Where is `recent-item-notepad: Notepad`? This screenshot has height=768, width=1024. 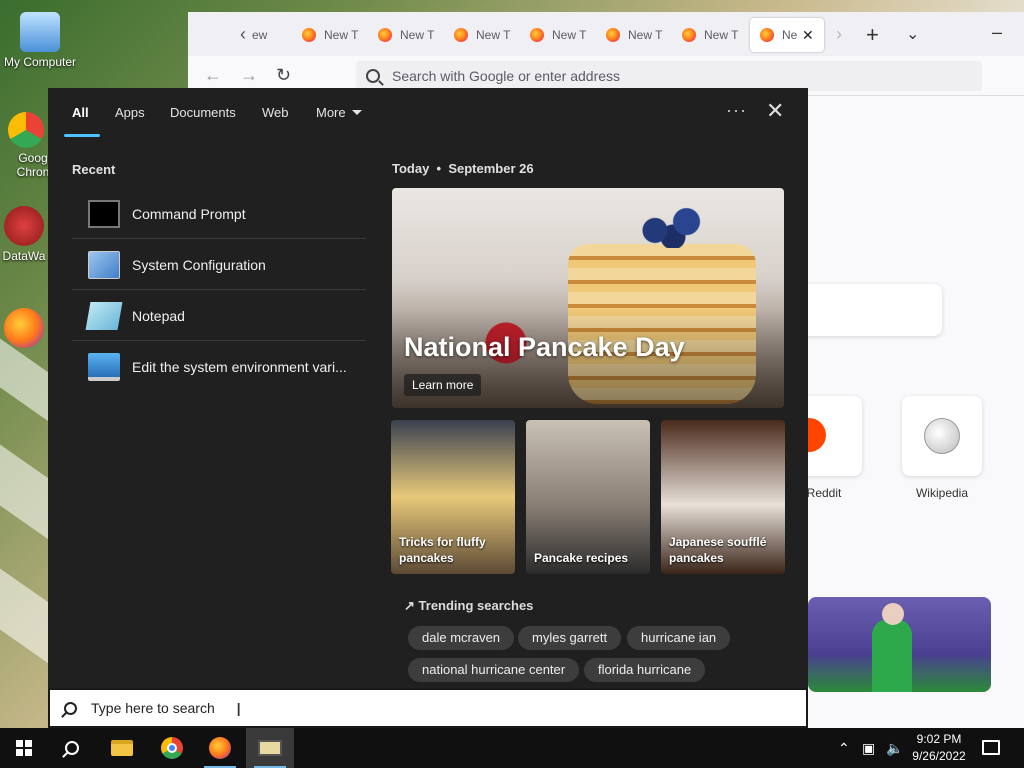 recent-item-notepad: Notepad is located at coordinates (219, 316).